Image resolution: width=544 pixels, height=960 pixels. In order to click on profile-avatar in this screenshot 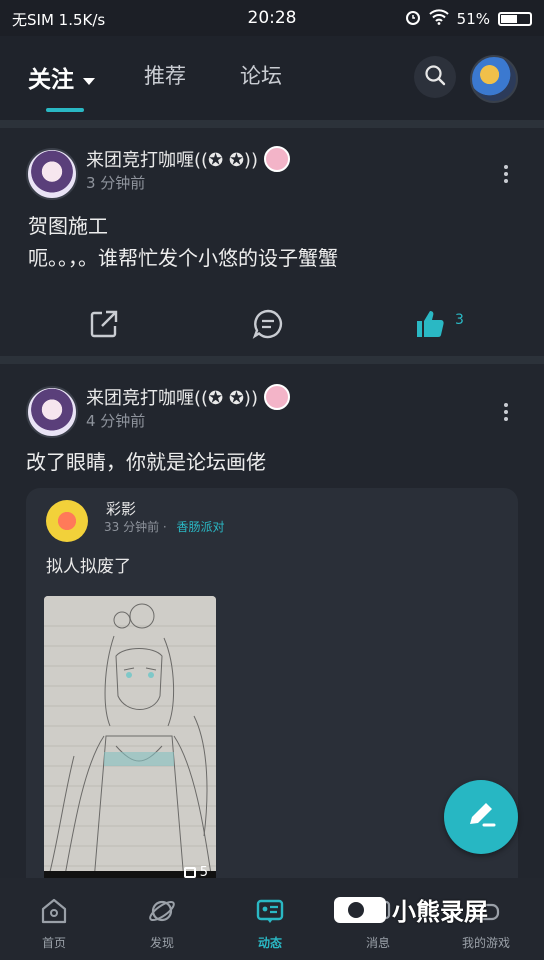, I will do `click(494, 79)`.